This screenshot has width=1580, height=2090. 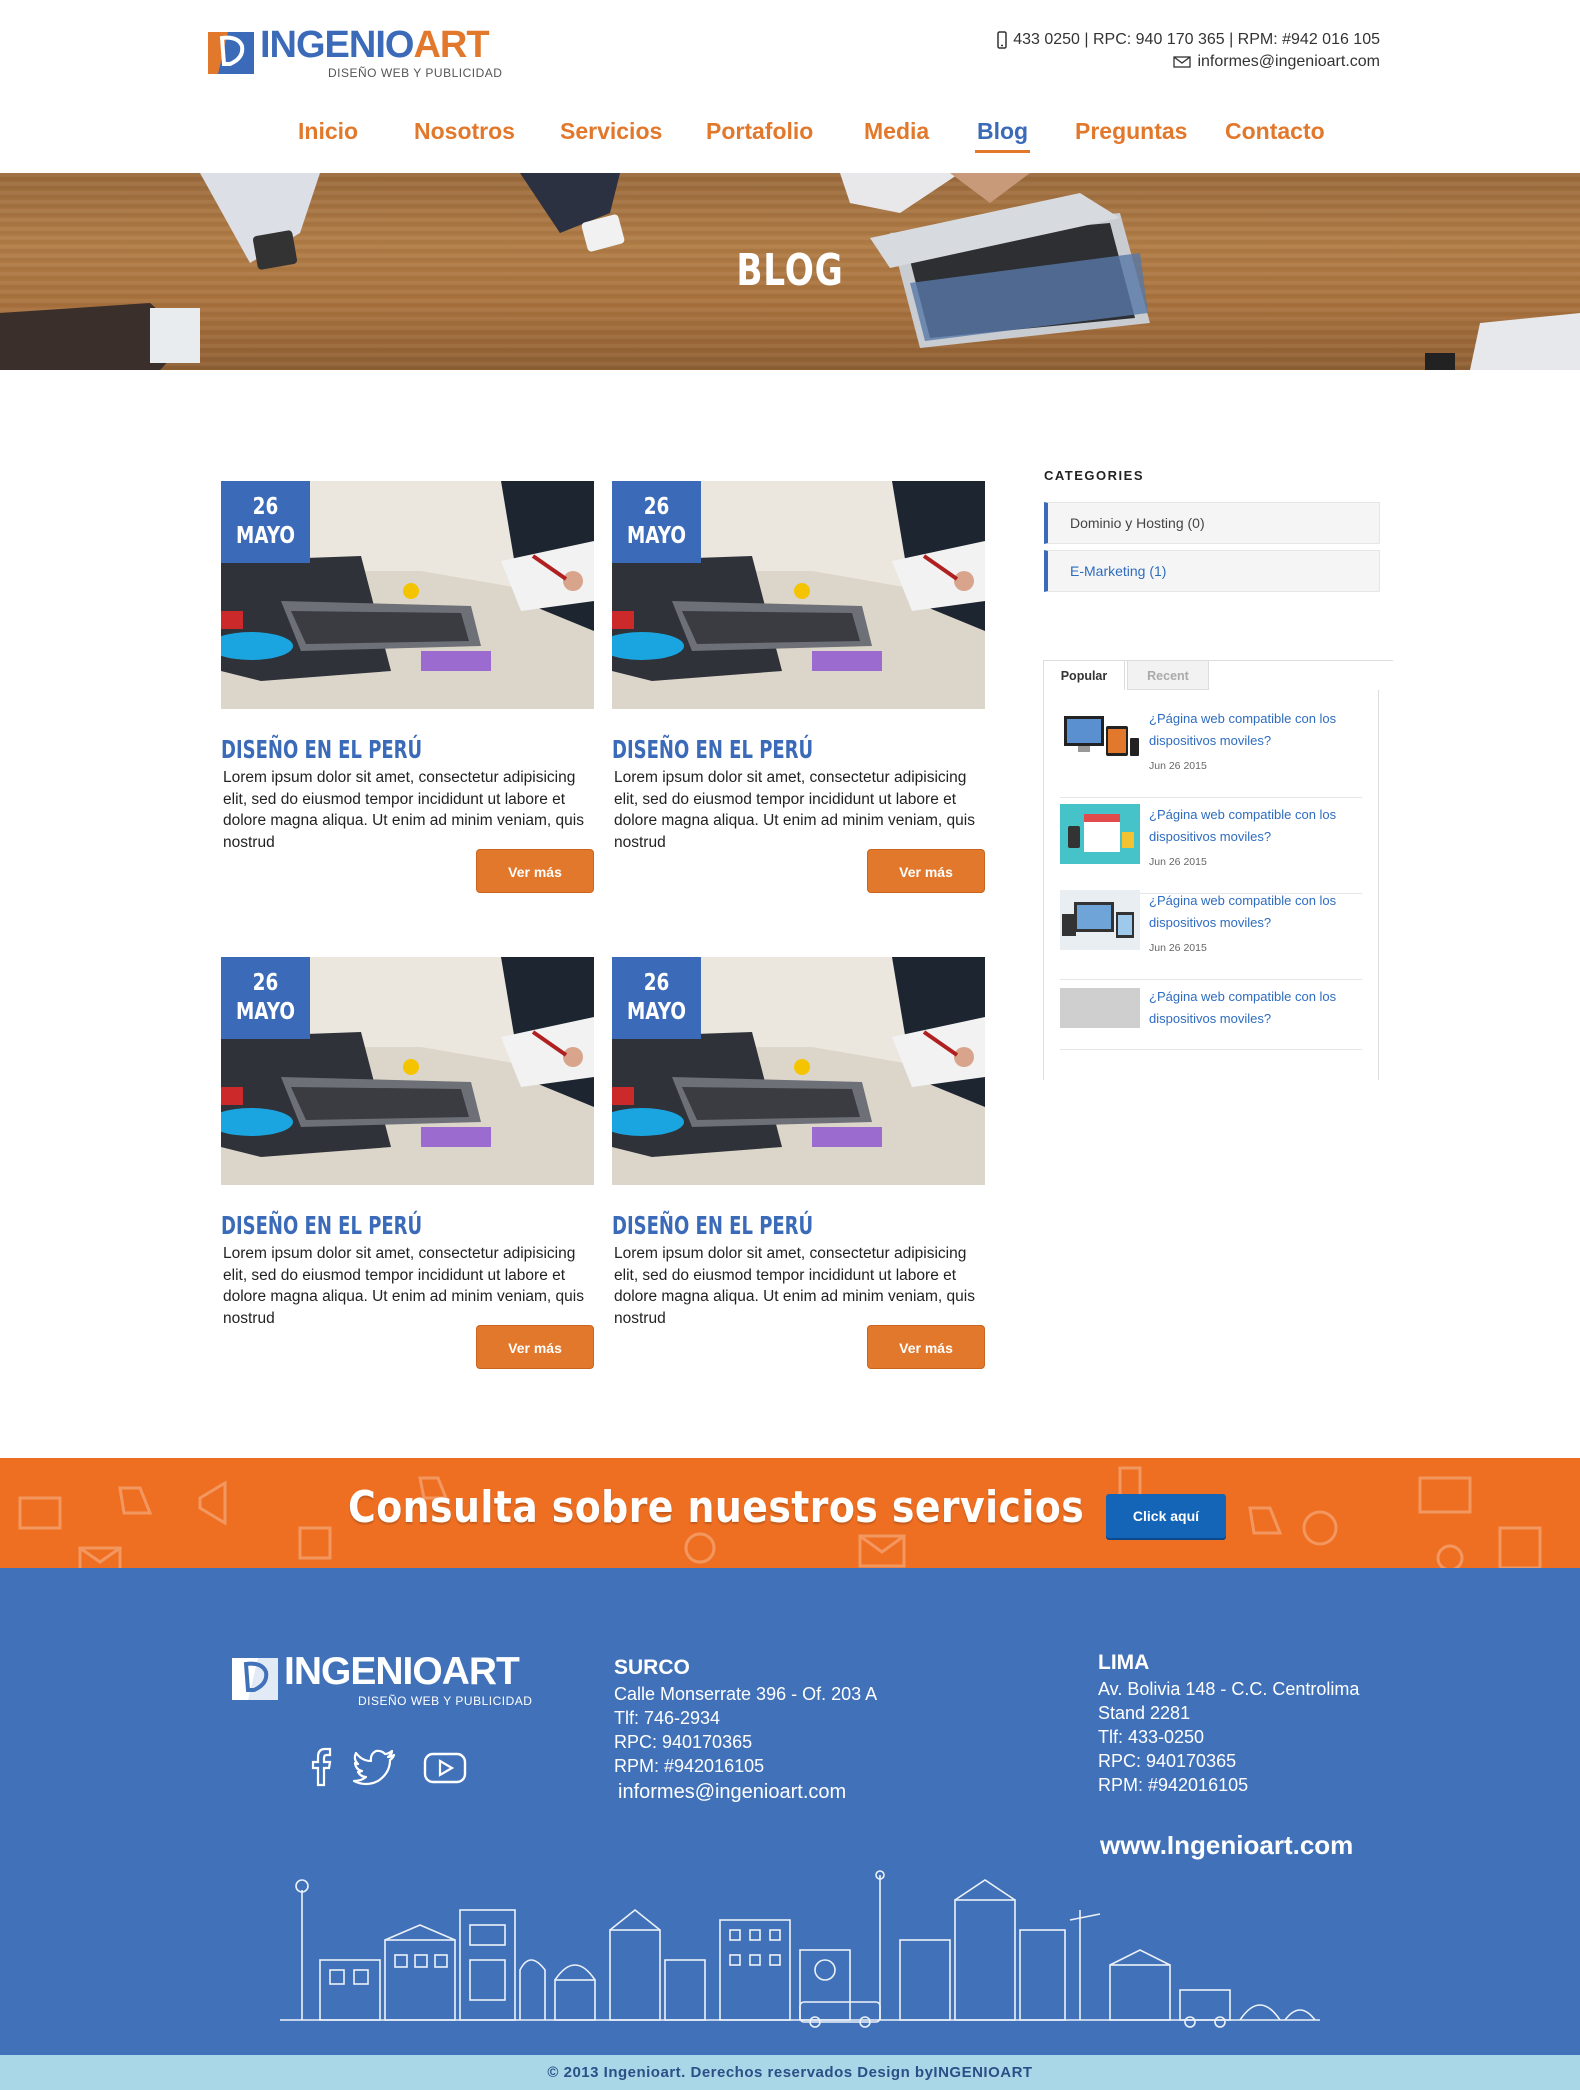 What do you see at coordinates (790, 1582) in the screenshot?
I see `torn-paper-edge` at bounding box center [790, 1582].